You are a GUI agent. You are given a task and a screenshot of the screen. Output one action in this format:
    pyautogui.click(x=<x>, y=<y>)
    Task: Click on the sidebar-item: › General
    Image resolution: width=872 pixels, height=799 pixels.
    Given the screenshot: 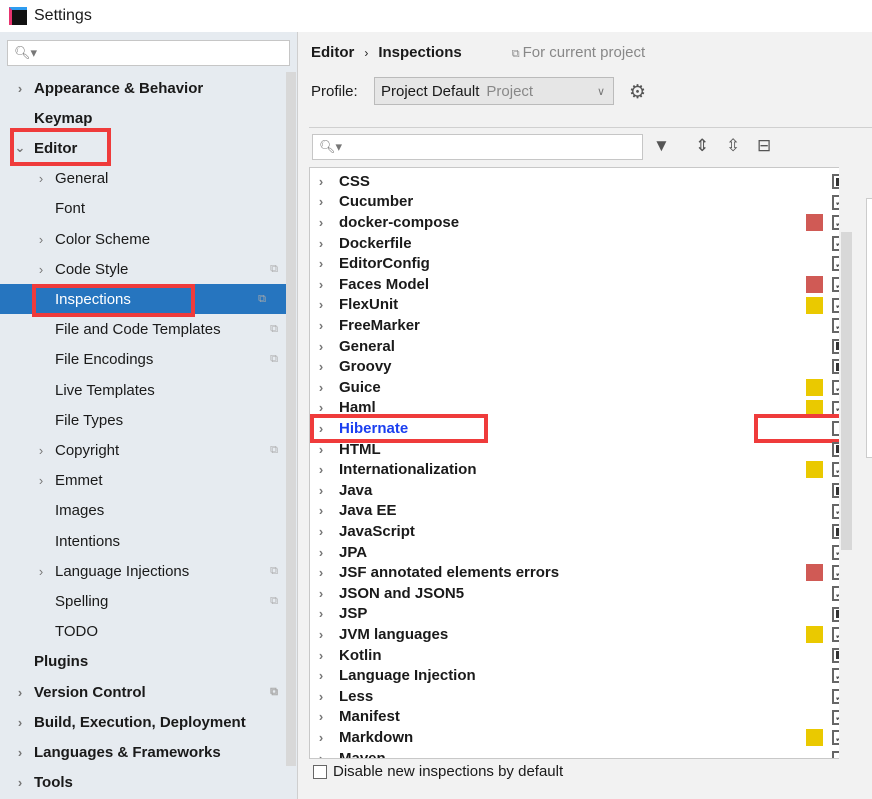 What is the action you would take?
    pyautogui.click(x=149, y=179)
    